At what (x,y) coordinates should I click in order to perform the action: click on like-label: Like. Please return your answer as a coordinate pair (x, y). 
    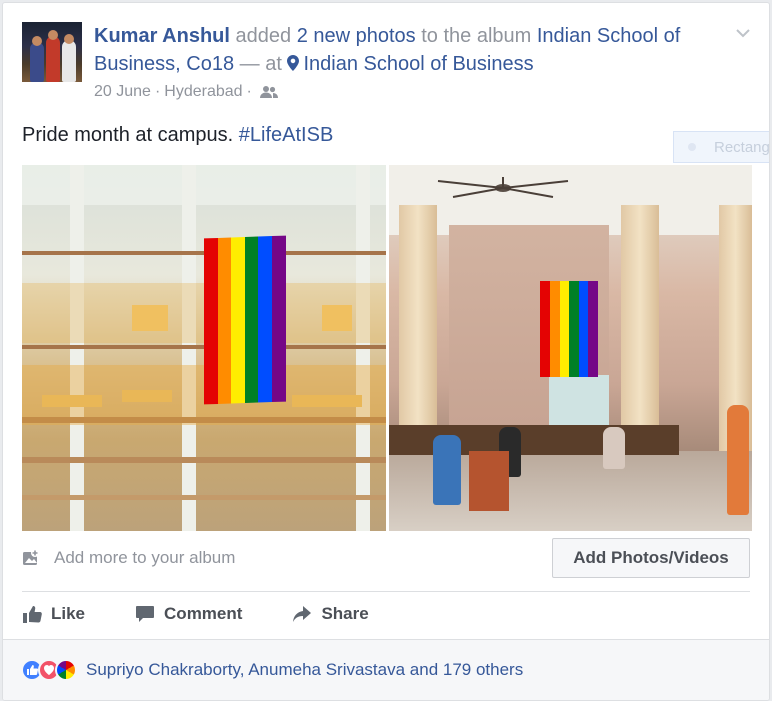
    Looking at the image, I should click on (68, 613).